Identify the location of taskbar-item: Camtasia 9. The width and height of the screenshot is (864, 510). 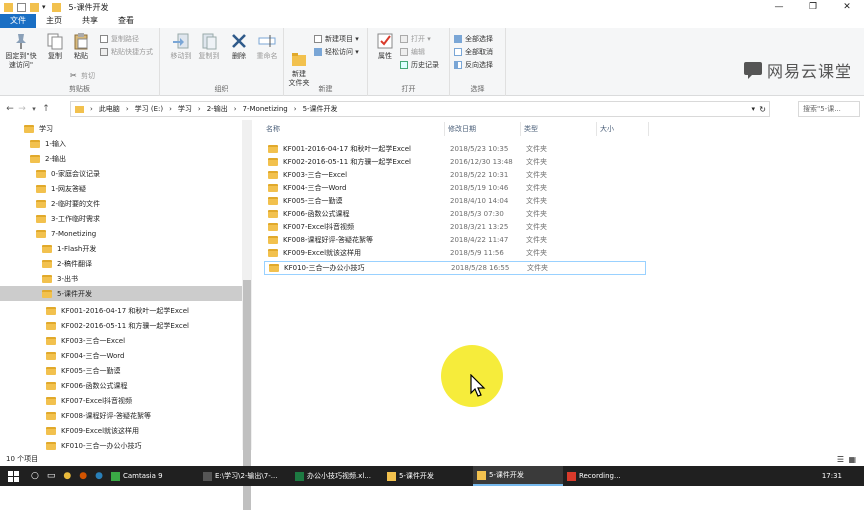
(153, 476).